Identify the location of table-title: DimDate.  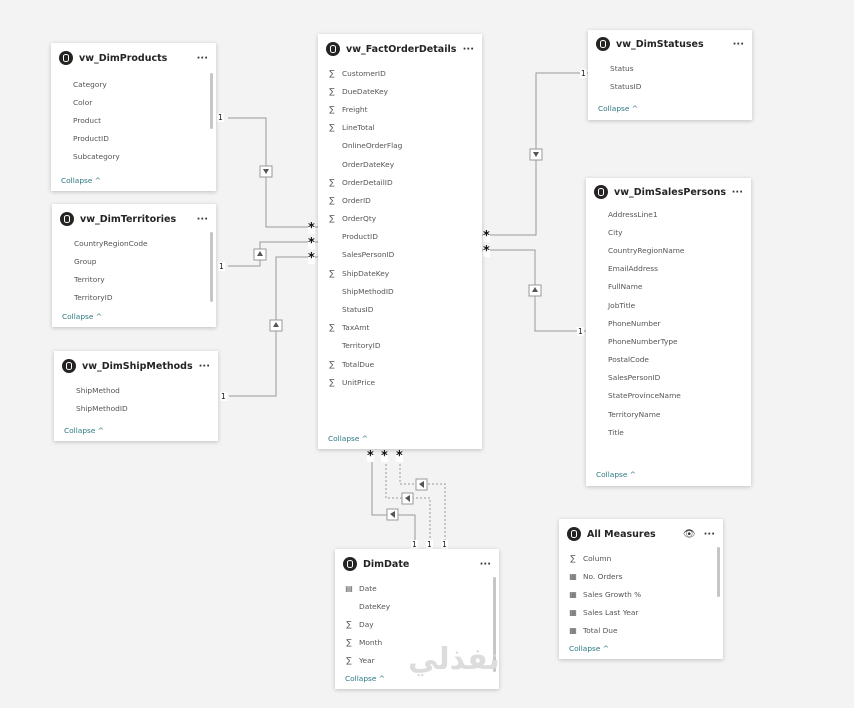
(421, 564).